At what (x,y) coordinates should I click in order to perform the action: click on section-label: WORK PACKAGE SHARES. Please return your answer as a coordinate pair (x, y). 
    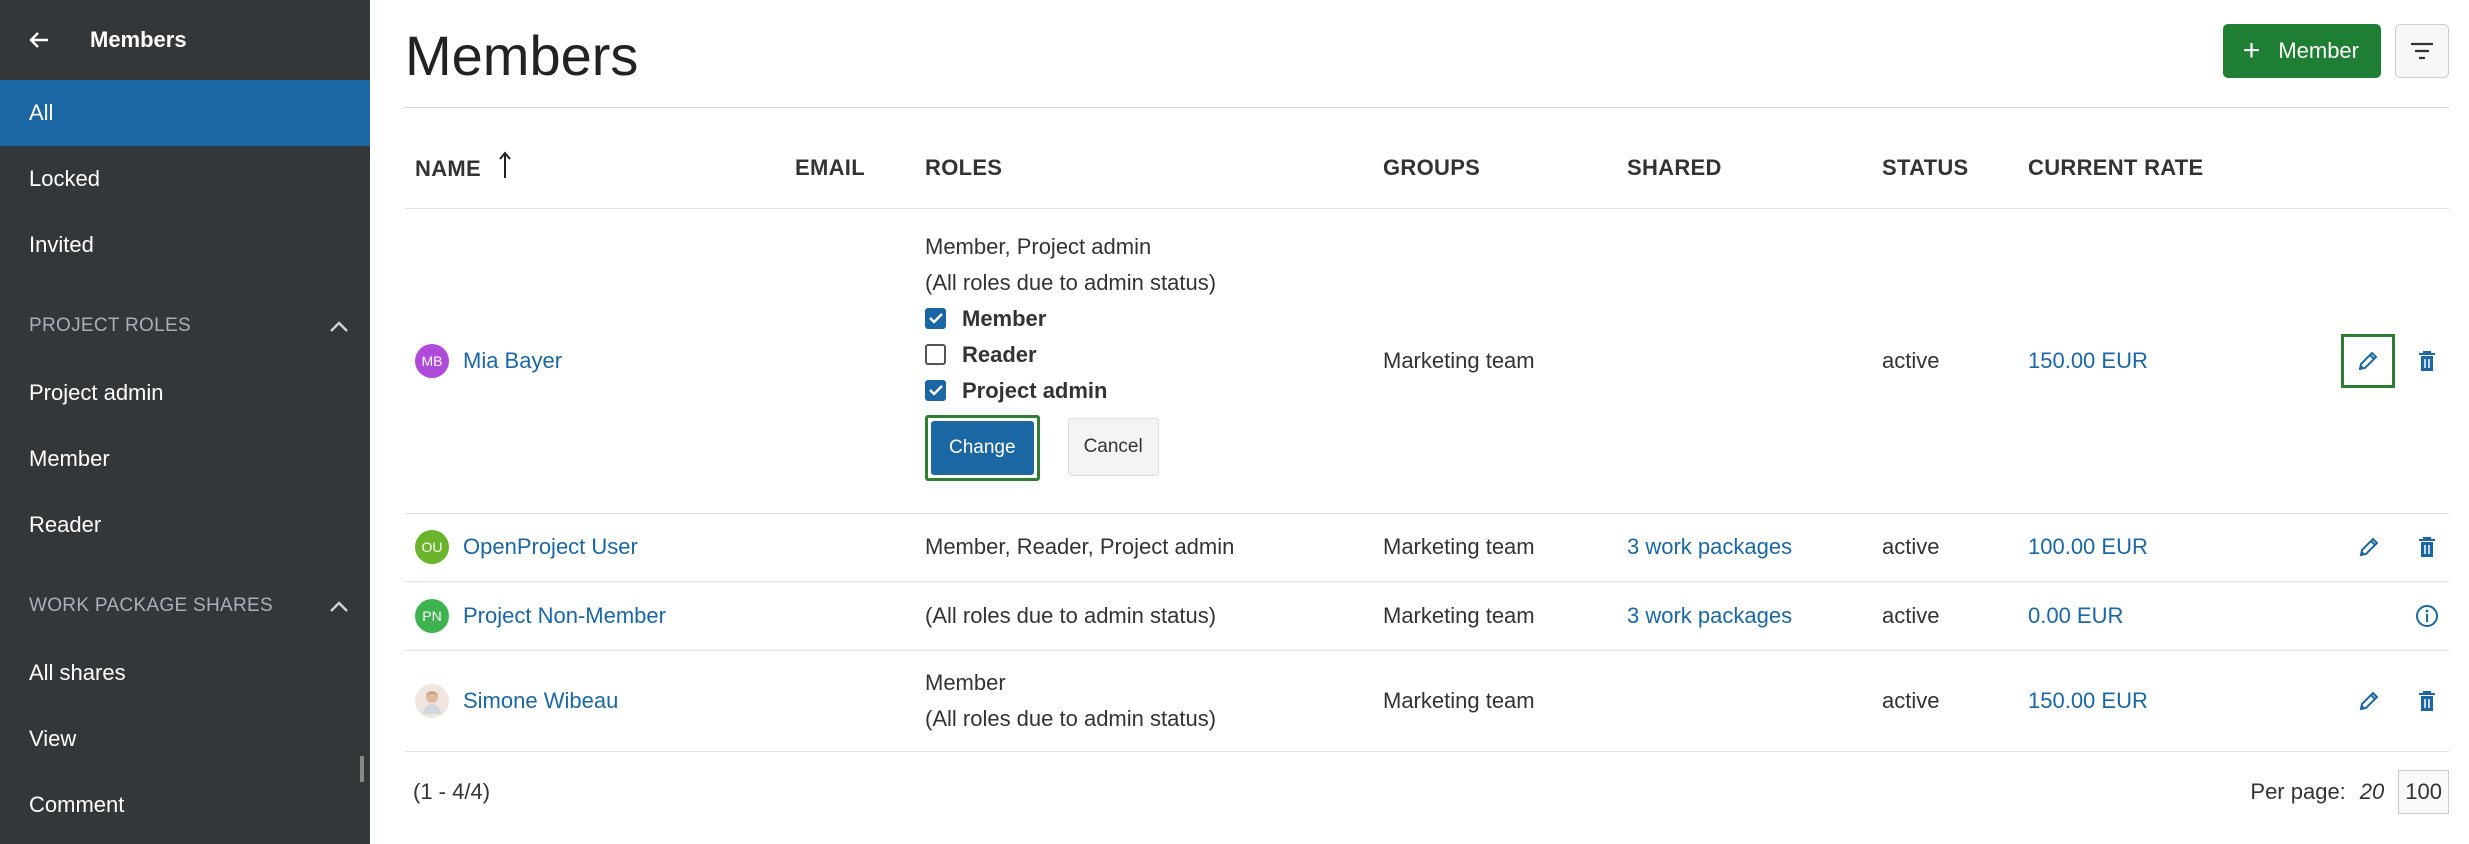
    Looking at the image, I should click on (151, 605).